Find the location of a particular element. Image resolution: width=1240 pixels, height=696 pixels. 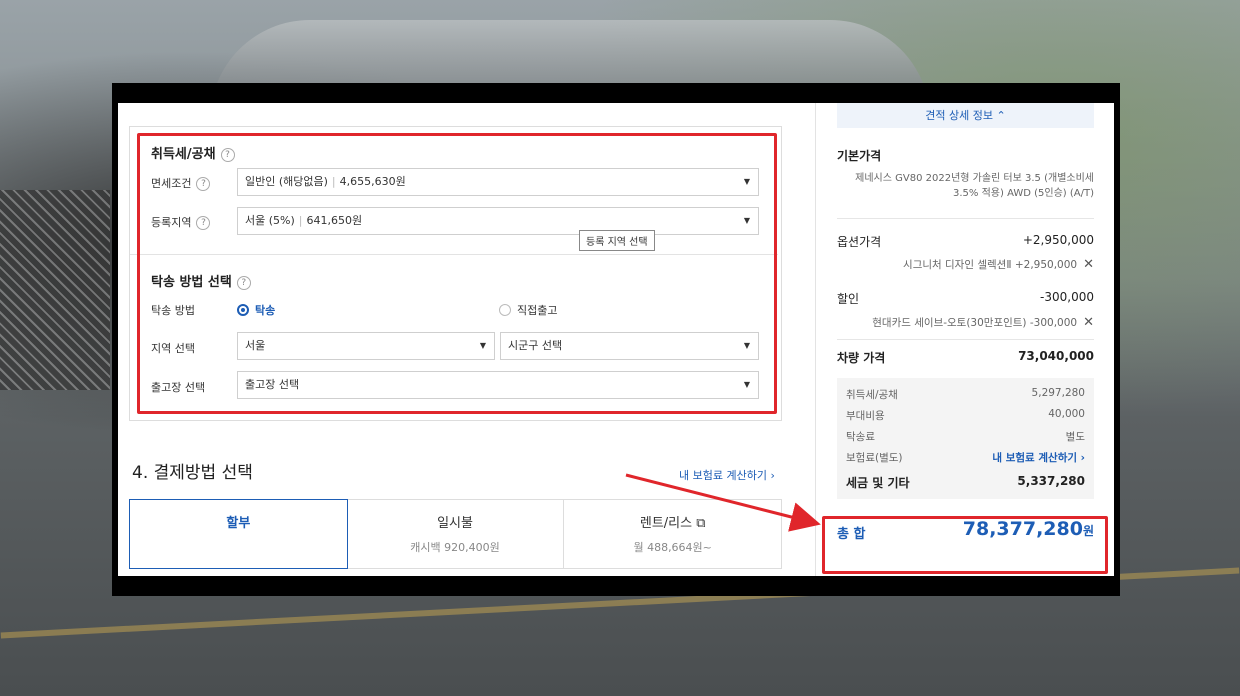

tab-lumpsum: 일시불 캐시백 920,400원 is located at coordinates (456, 534).